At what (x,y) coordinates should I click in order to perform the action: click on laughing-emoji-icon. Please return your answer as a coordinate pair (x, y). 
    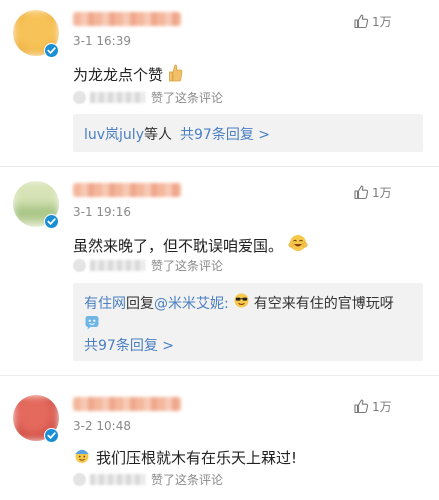
    Looking at the image, I should click on (298, 245).